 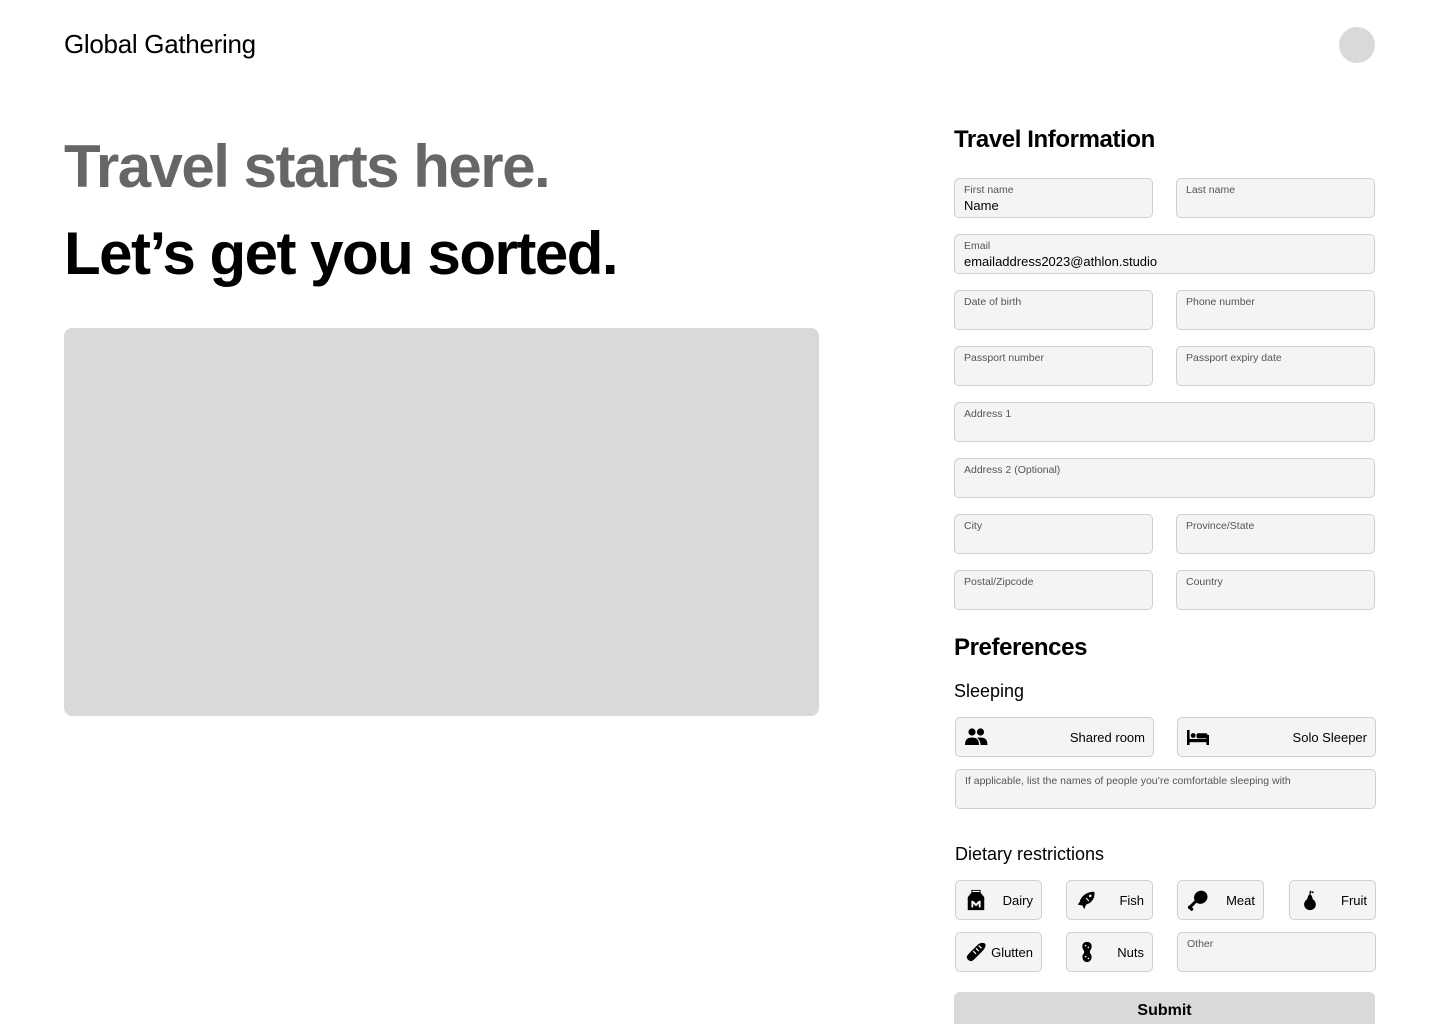 What do you see at coordinates (1087, 952) in the screenshot?
I see `peanut-icon` at bounding box center [1087, 952].